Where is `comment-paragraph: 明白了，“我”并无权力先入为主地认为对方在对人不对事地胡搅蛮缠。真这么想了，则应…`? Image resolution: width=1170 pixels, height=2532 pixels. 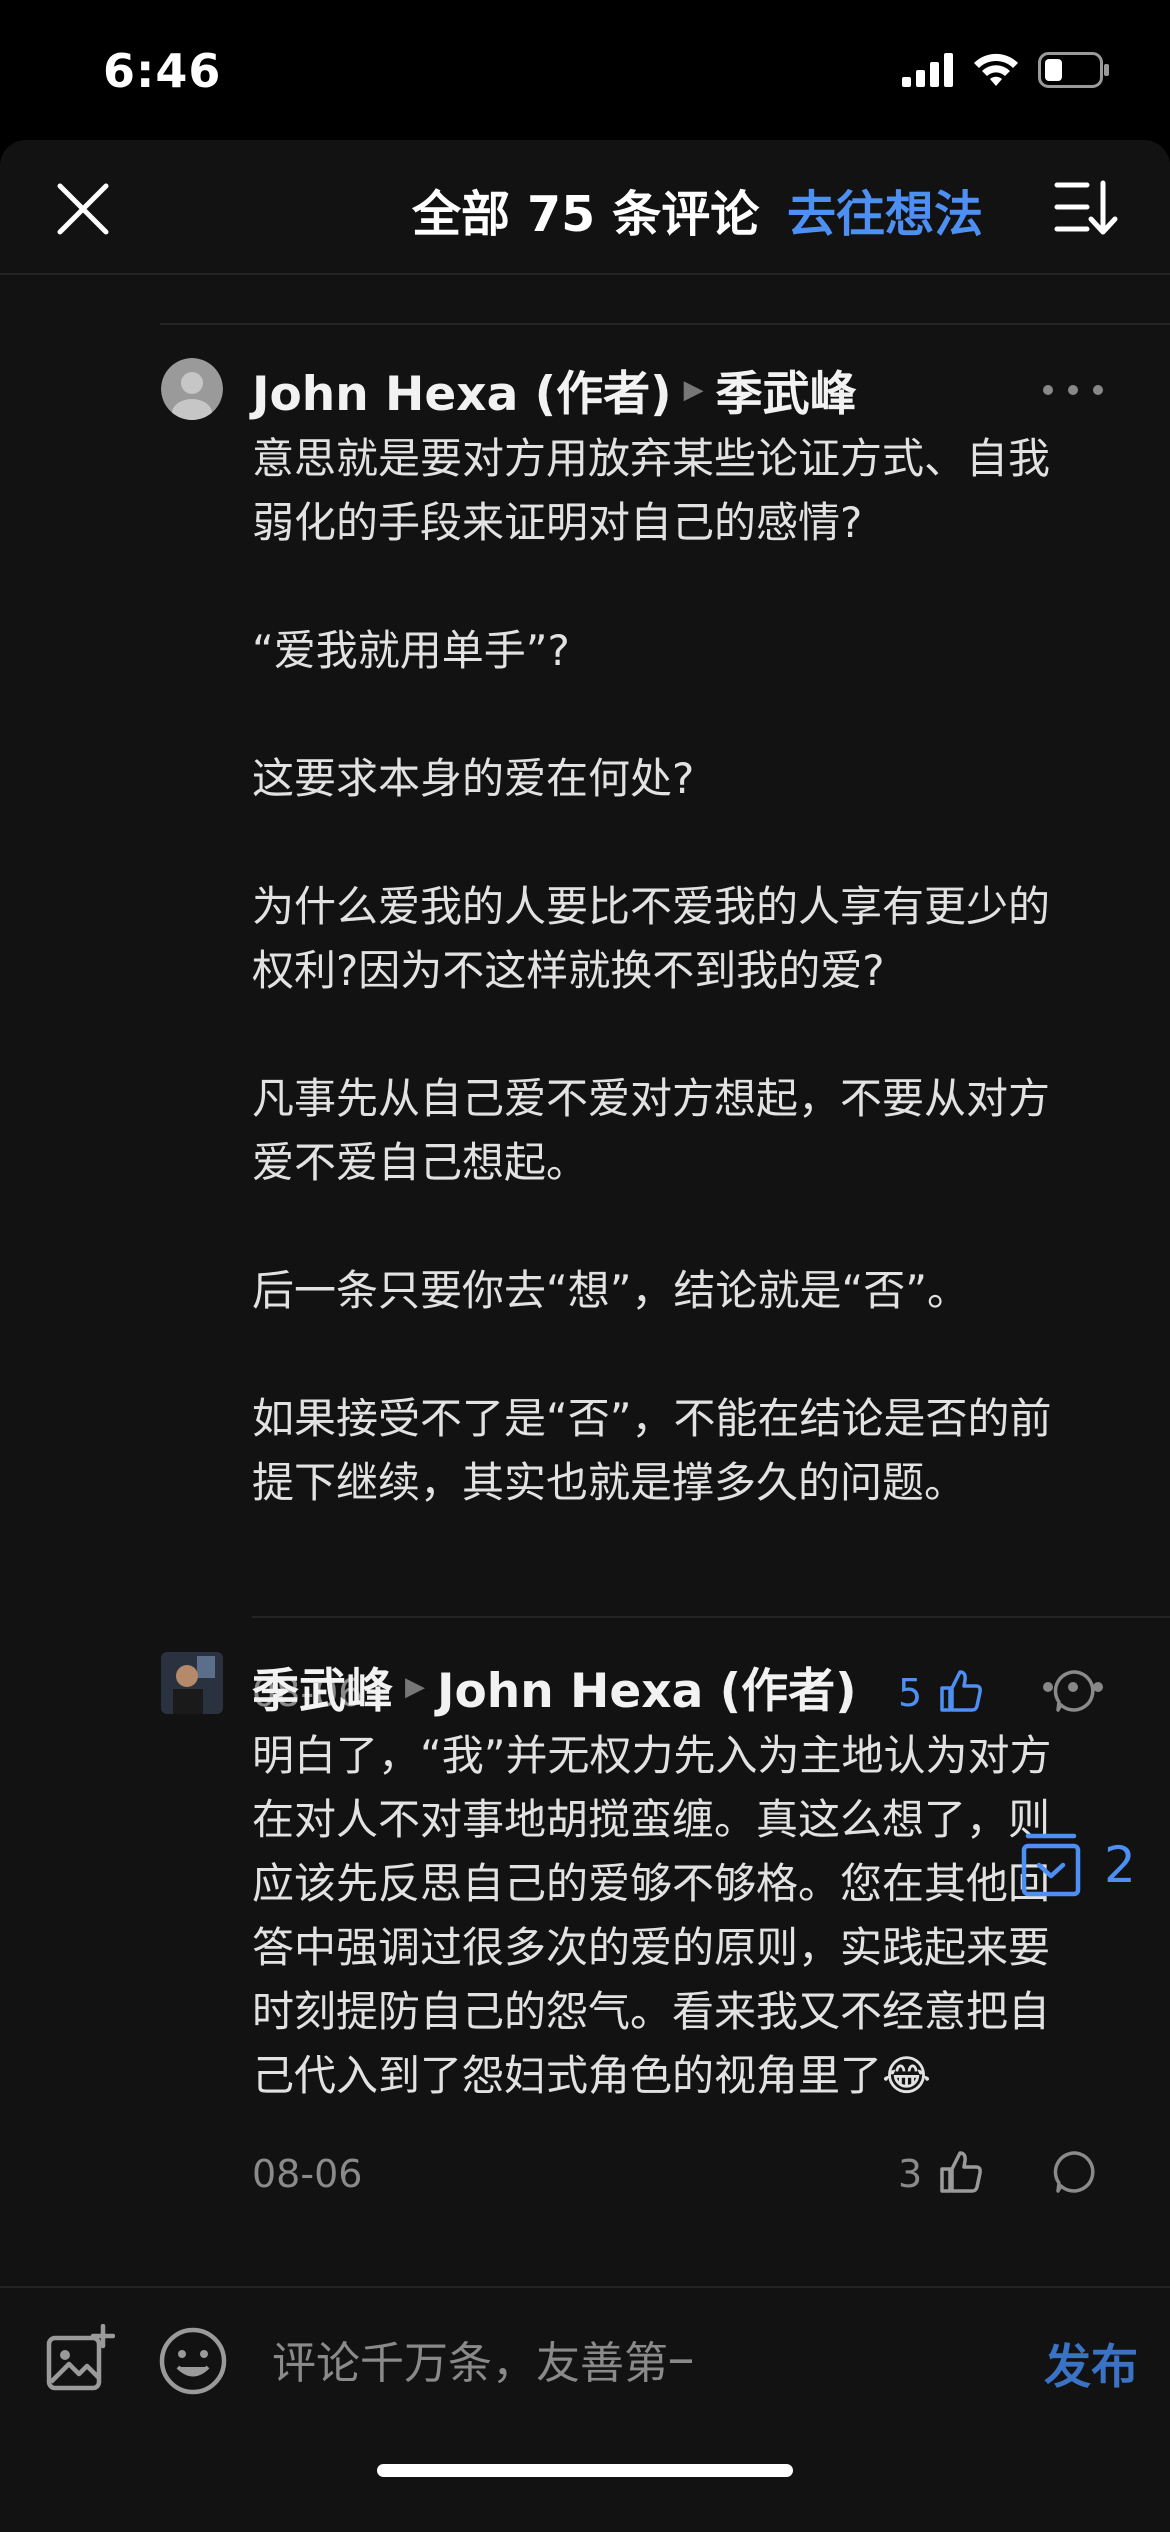 comment-paragraph: 明白了，“我”并无权力先入为主地认为对方在对人不对事地胡搅蛮缠。真这么想了，则应… is located at coordinates (652, 1915).